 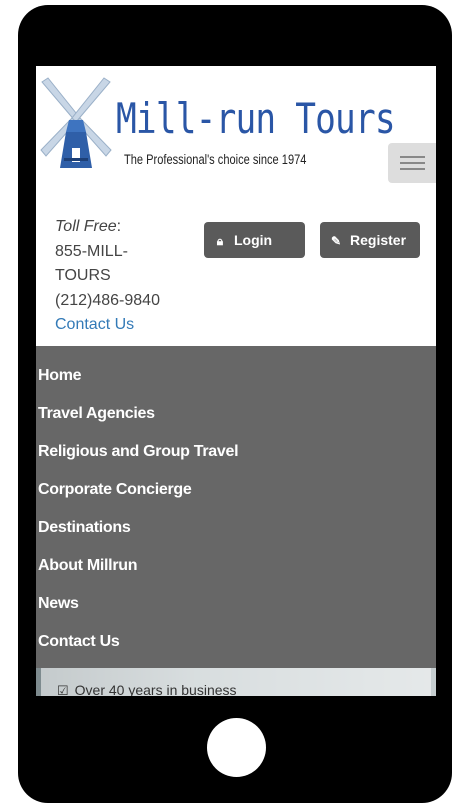 What do you see at coordinates (412, 163) in the screenshot?
I see `menu-toggle-button` at bounding box center [412, 163].